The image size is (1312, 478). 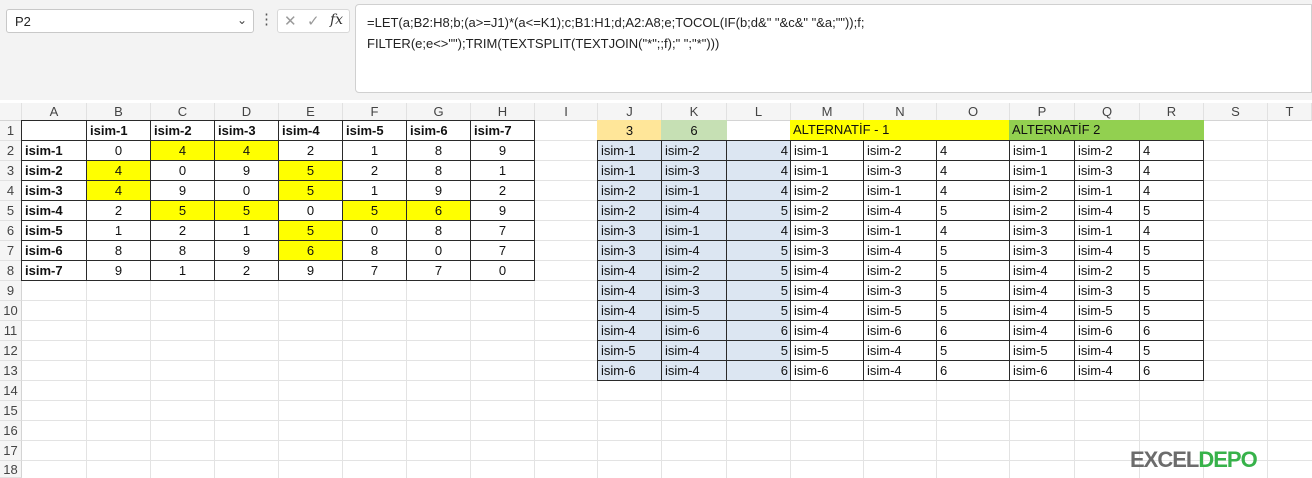 What do you see at coordinates (11, 131) in the screenshot?
I see `row-header: 1` at bounding box center [11, 131].